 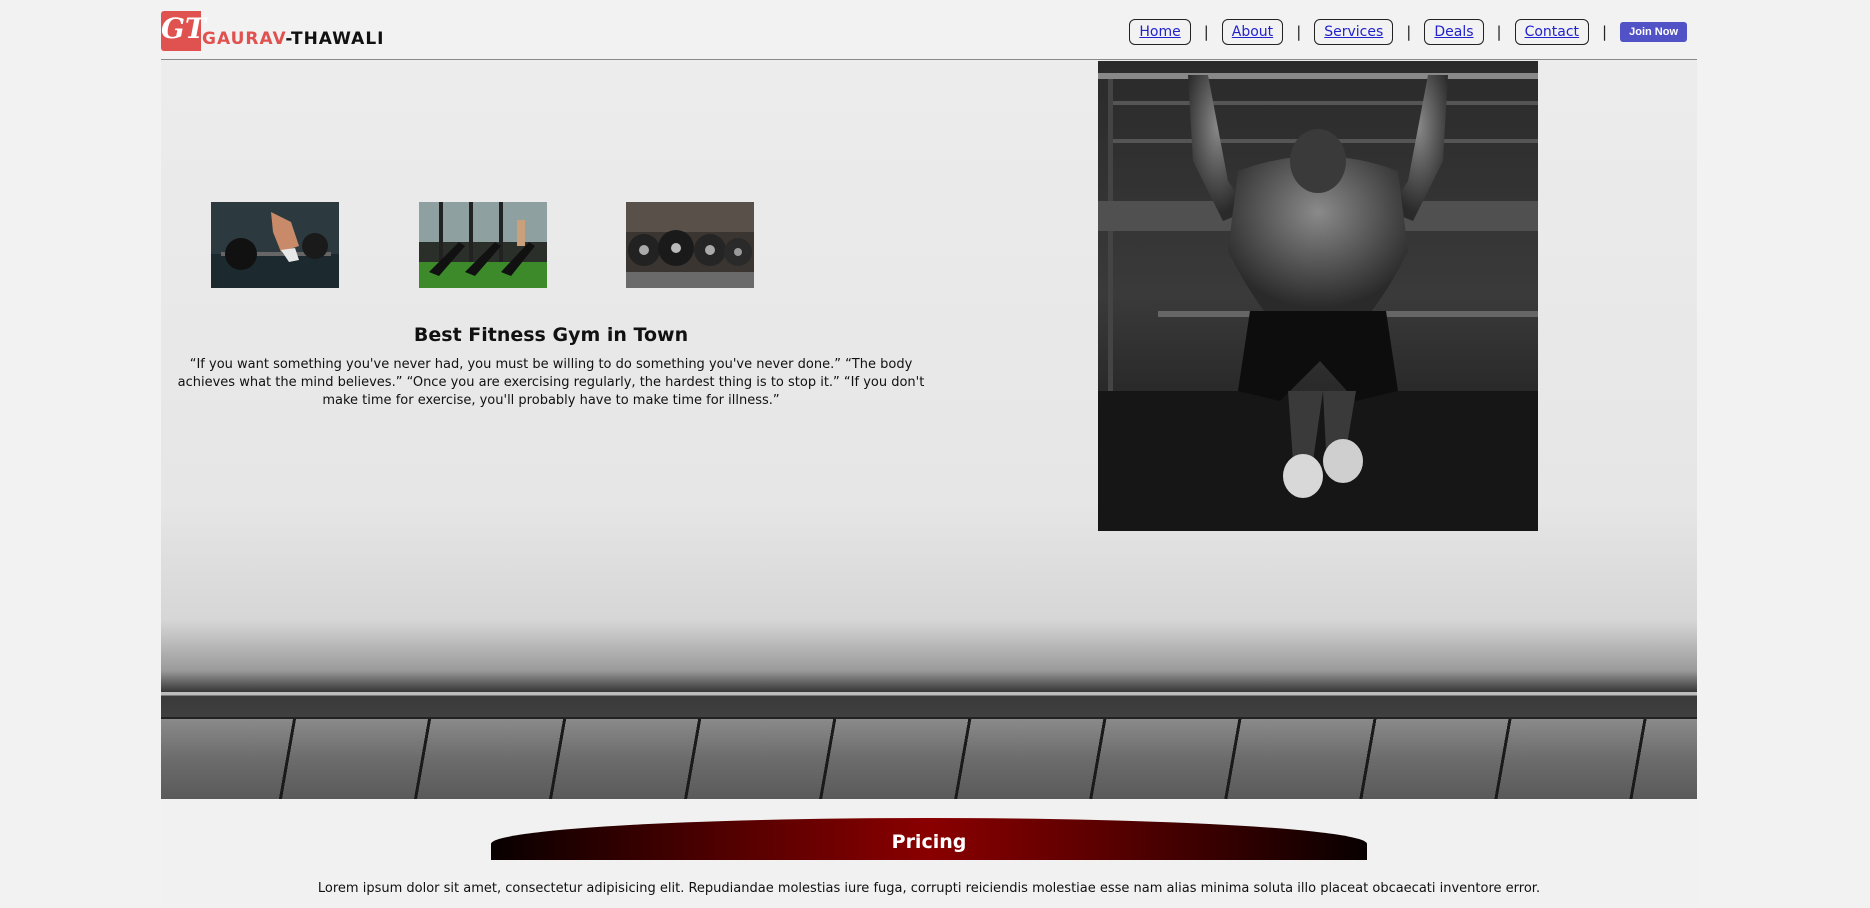 I want to click on logo-text: GAURAV-THAWALI, so click(x=293, y=39).